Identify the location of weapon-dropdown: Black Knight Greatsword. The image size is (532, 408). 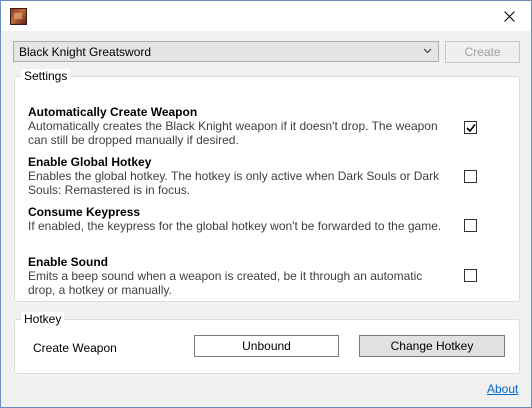
(226, 51).